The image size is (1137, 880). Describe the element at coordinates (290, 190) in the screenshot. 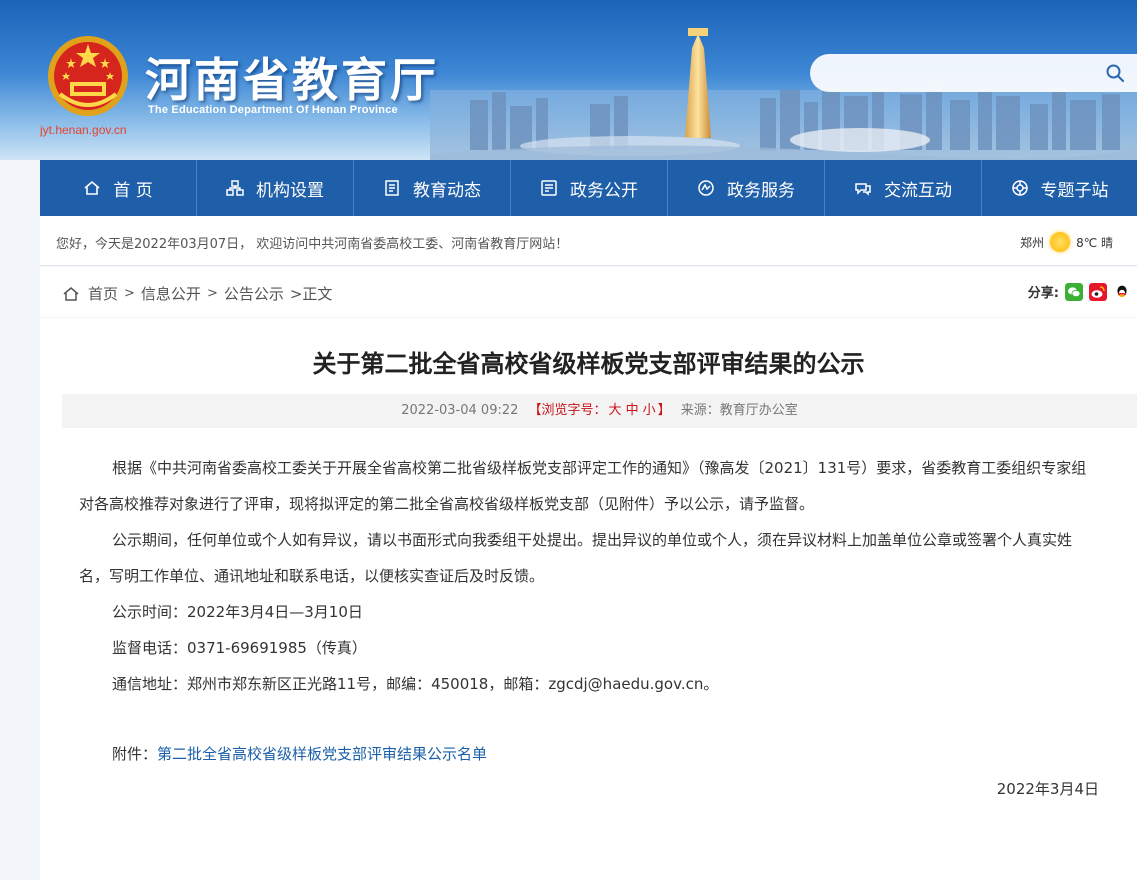

I see `nav-label: 机构设置` at that location.